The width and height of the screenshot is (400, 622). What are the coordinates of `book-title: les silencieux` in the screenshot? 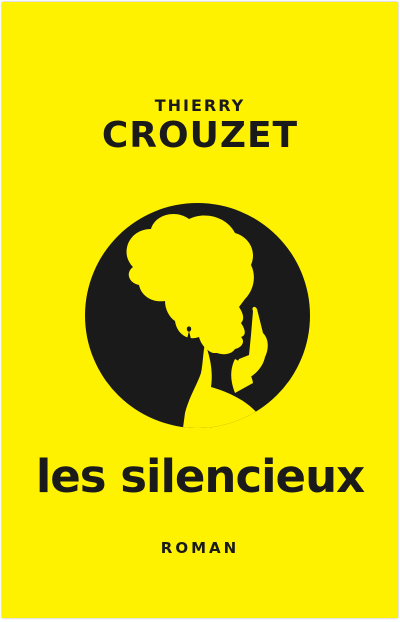 It's located at (200, 476).